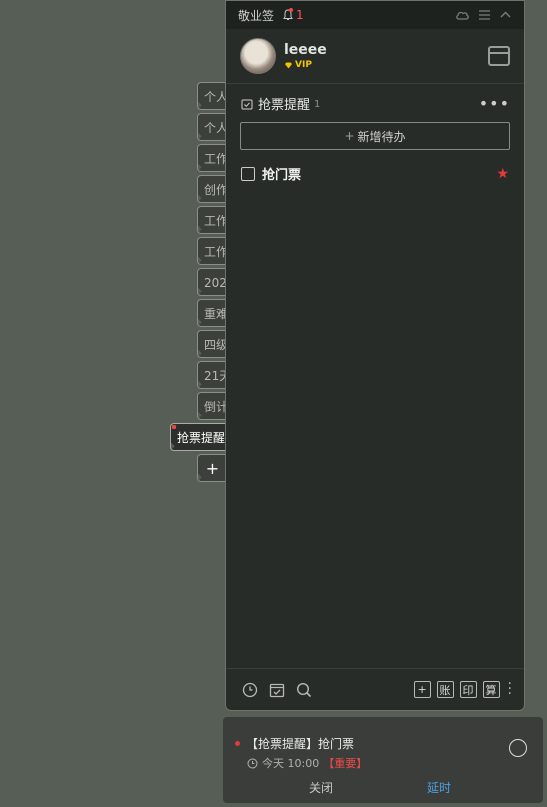  What do you see at coordinates (375, 166) in the screenshot?
I see `todo-item: 抢门票 ★` at bounding box center [375, 166].